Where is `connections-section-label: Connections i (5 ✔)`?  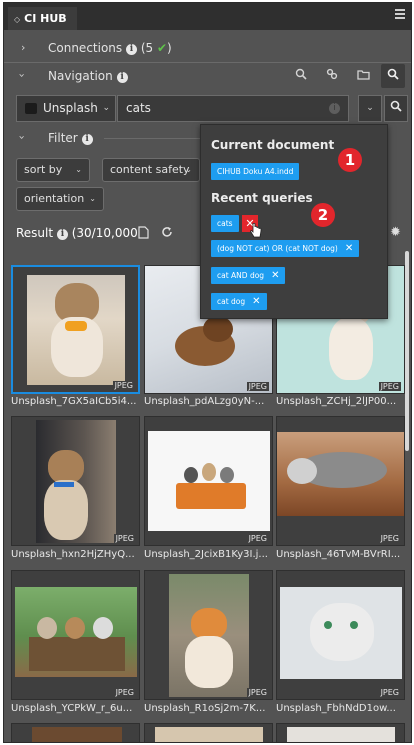
connections-section-label: Connections i (5 ✔) is located at coordinates (110, 48).